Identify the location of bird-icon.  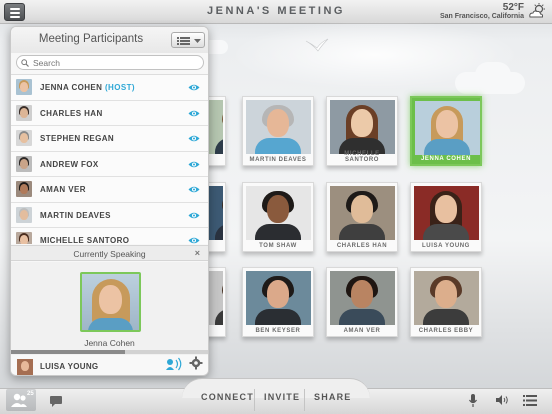
(317, 45).